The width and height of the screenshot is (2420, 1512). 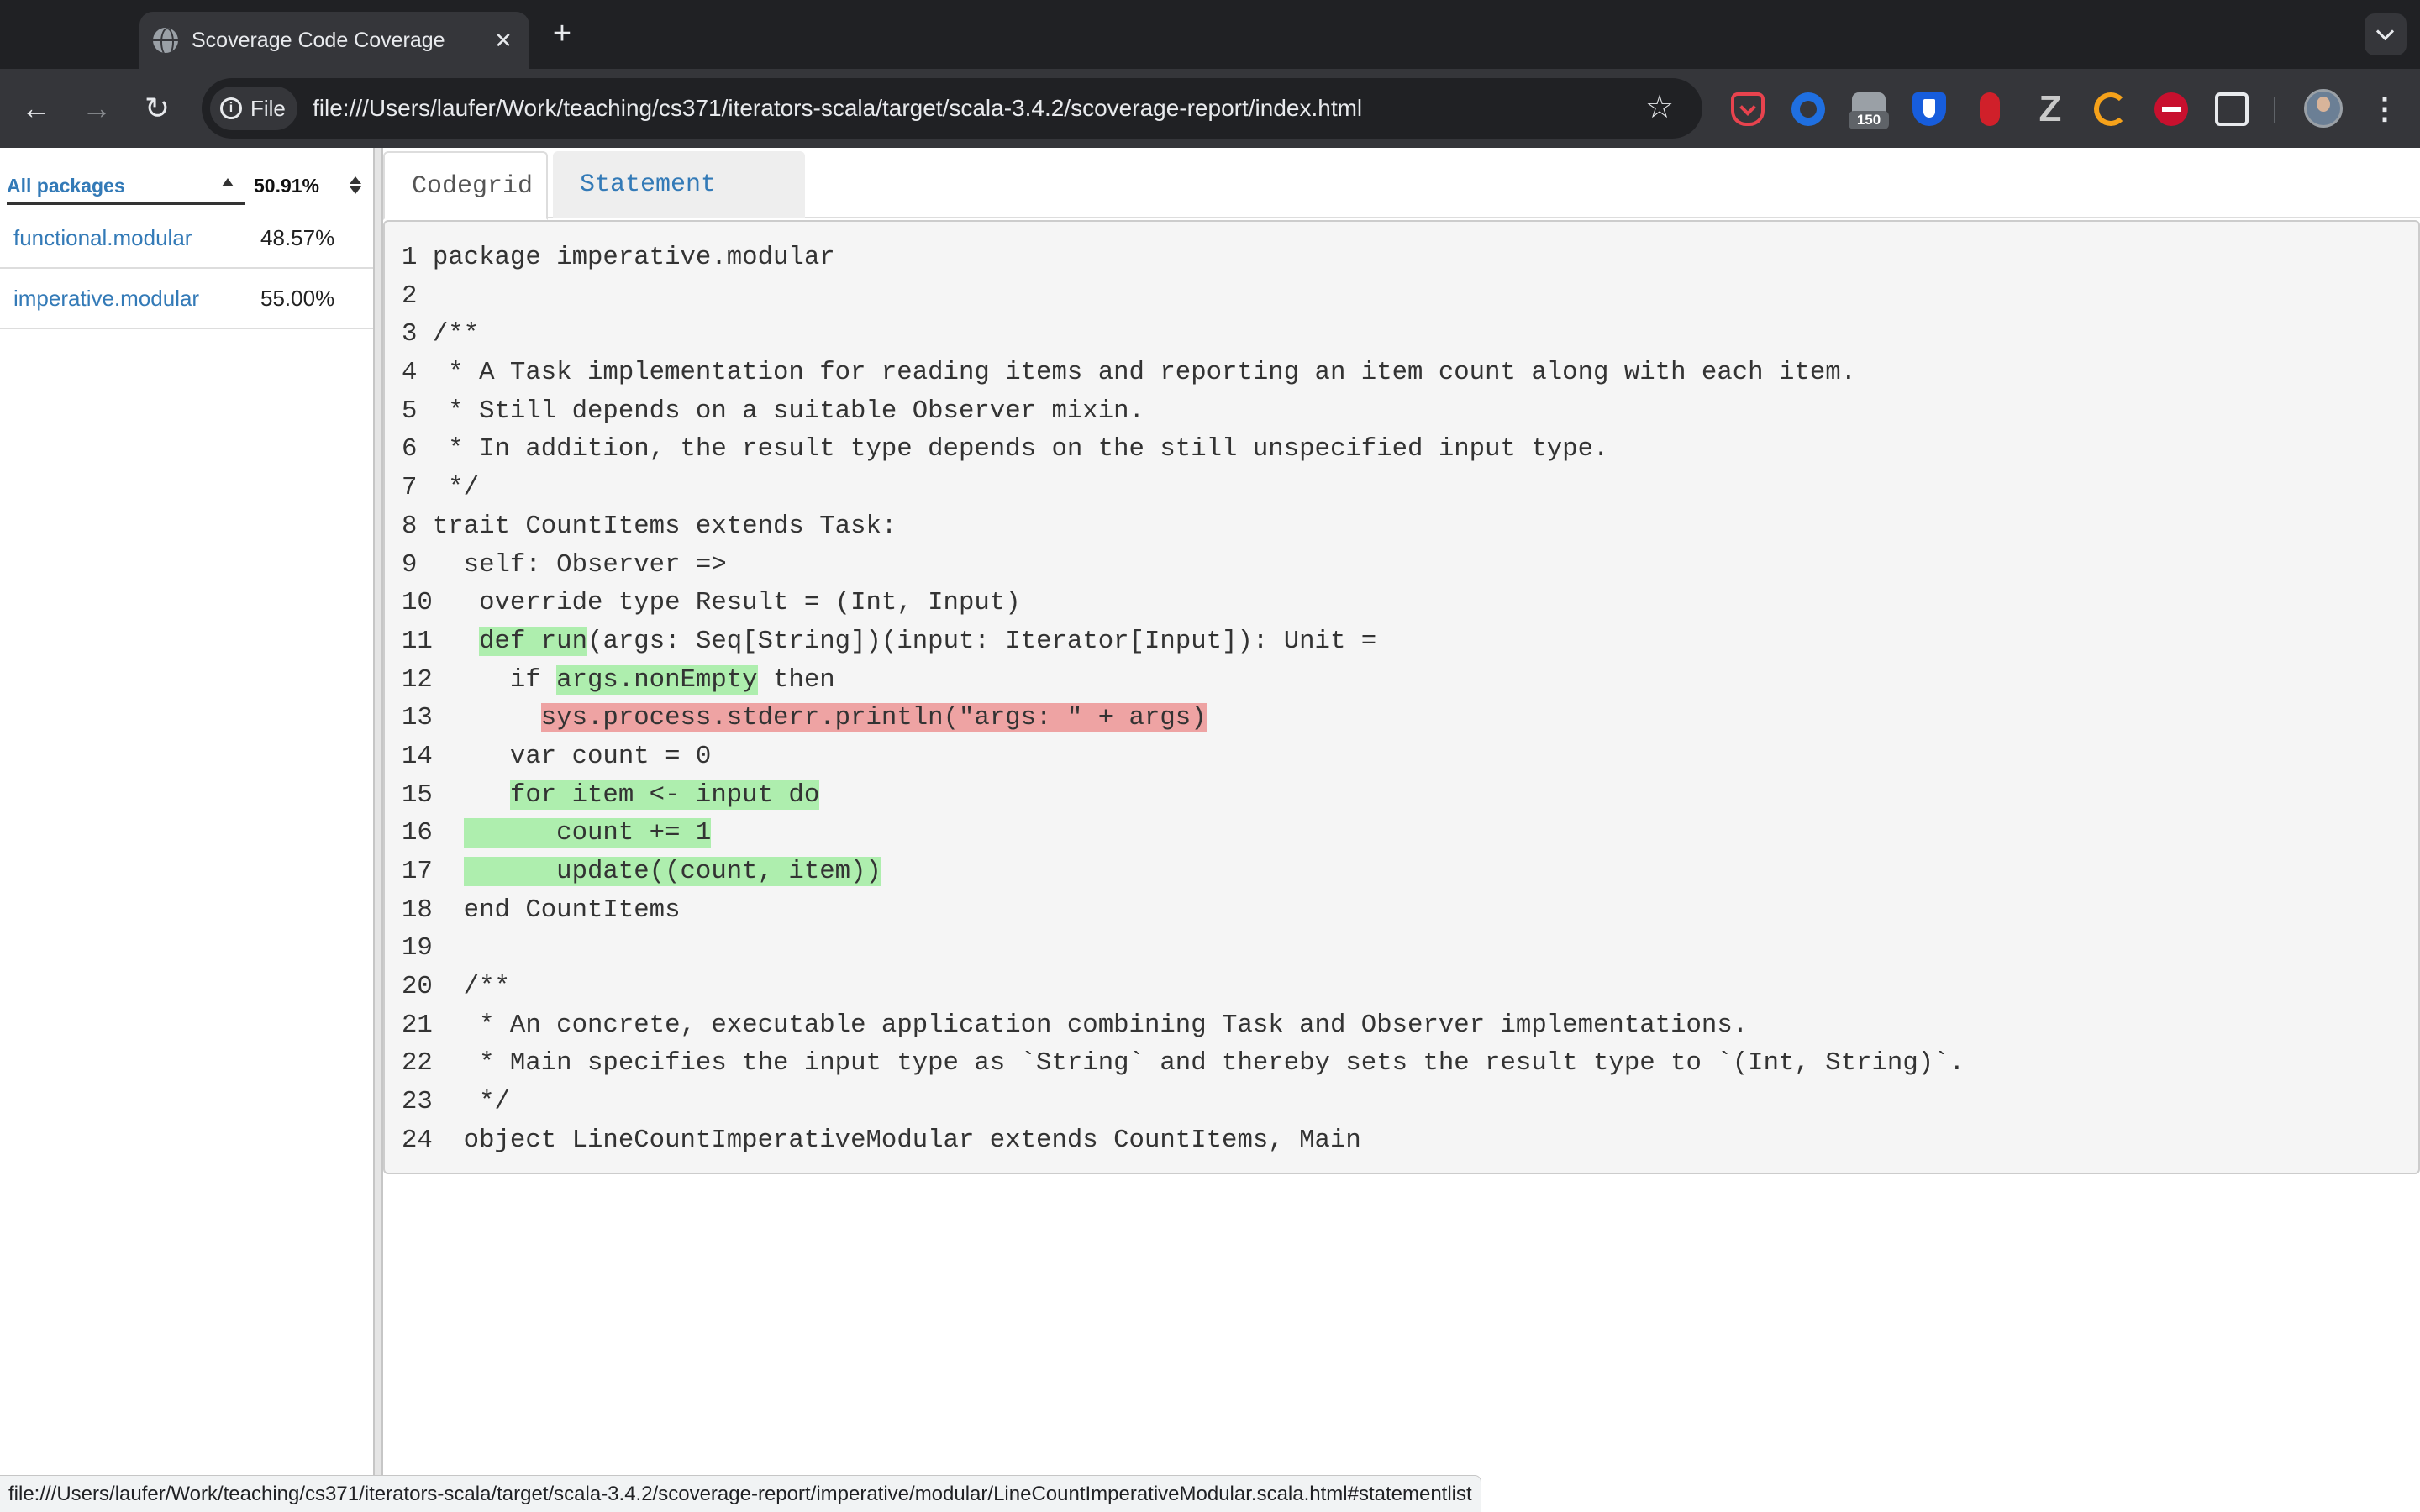 I want to click on stop-sign-icon, so click(x=2171, y=109).